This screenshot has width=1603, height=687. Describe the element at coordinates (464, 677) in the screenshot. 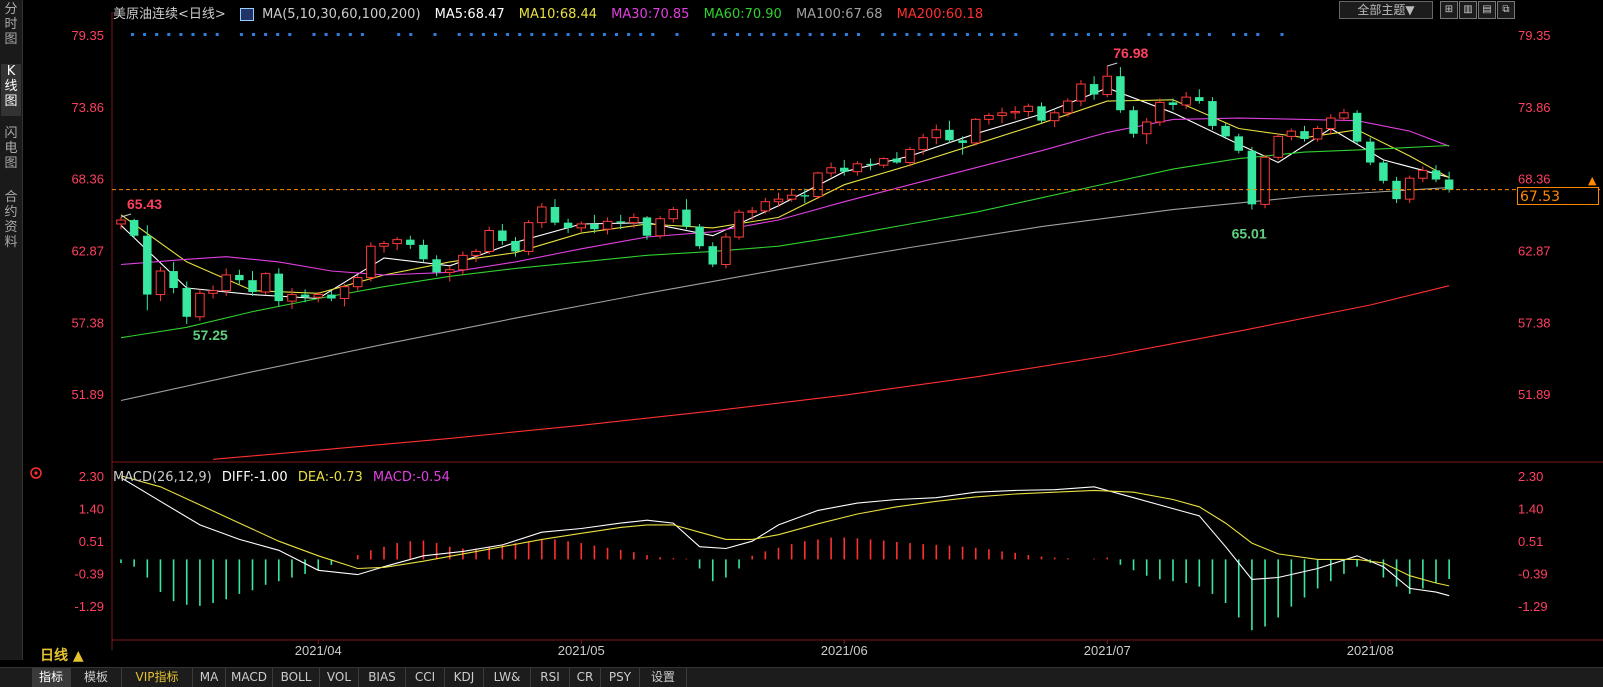

I see `tab-kdj: KDJ` at that location.